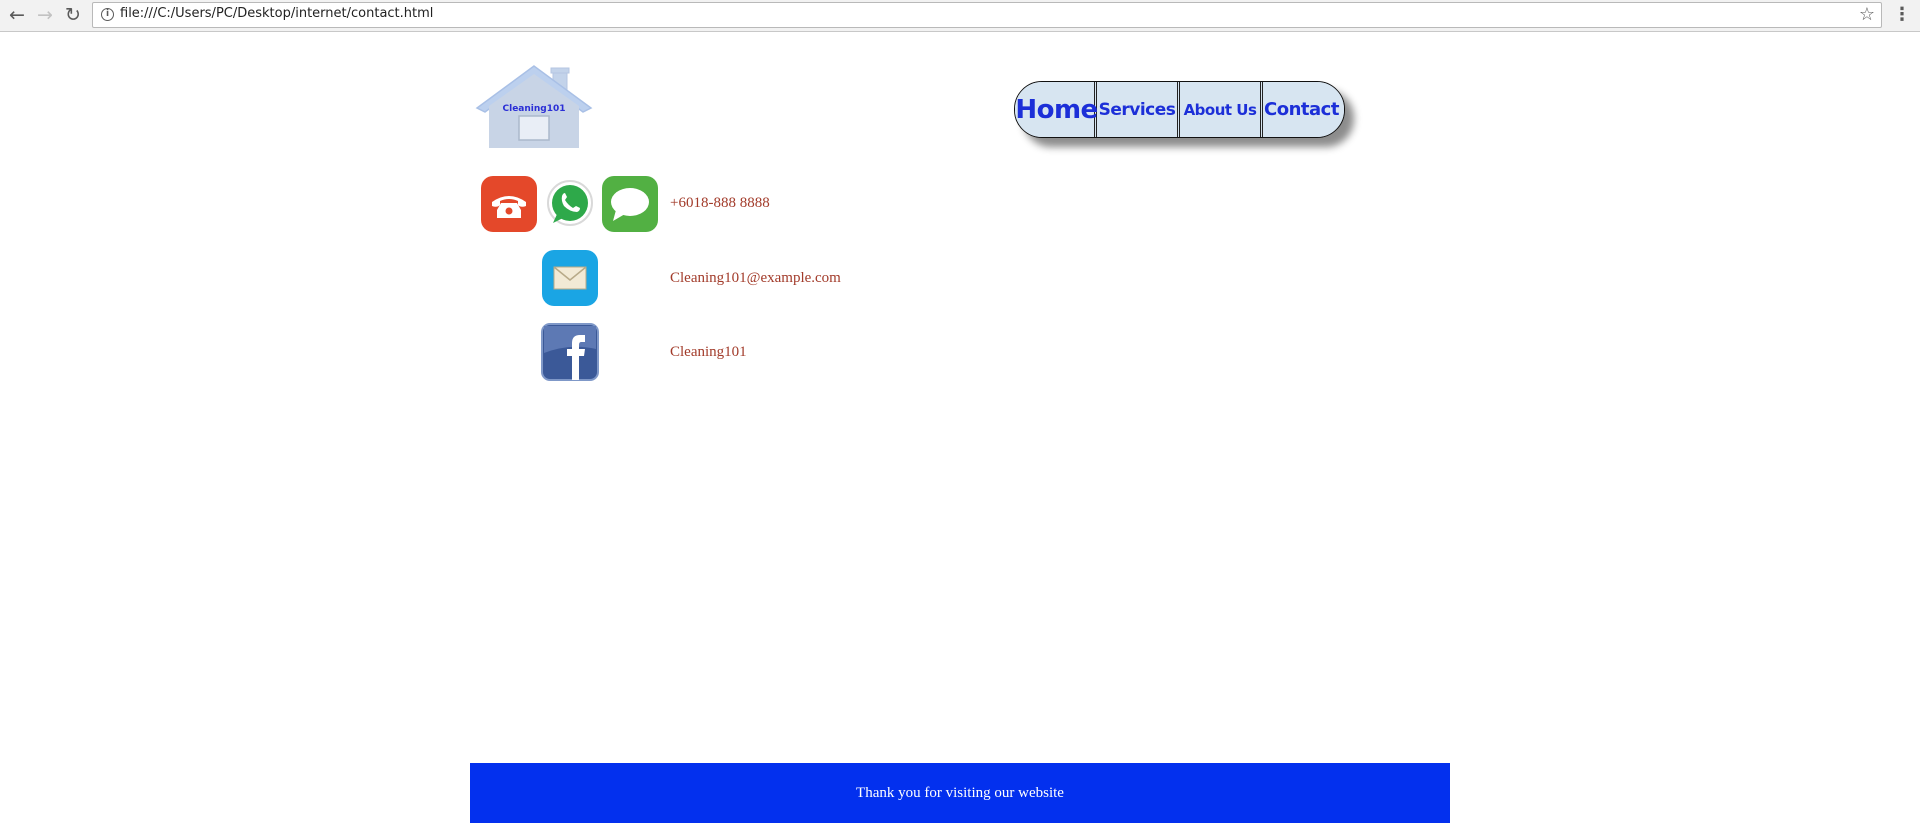 The width and height of the screenshot is (1920, 835). Describe the element at coordinates (570, 352) in the screenshot. I see `facebook-icon` at that location.